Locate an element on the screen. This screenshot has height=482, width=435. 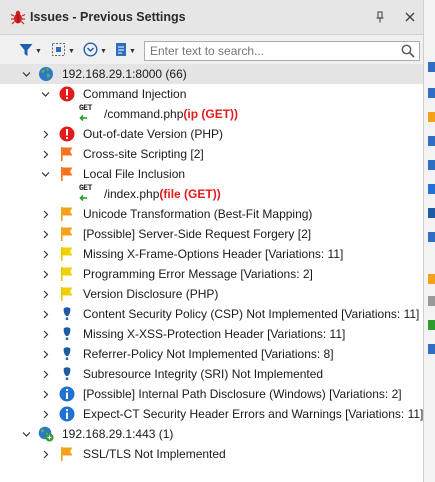
globe-icon is located at coordinates (46, 74).